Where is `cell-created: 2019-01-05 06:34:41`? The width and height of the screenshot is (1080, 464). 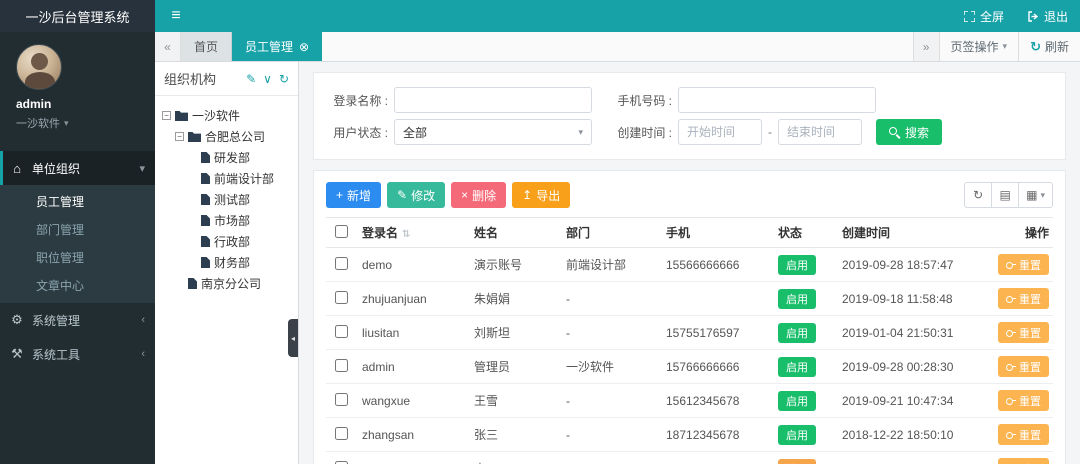
cell-created: 2019-01-05 06:34:41 is located at coordinates (911, 457).